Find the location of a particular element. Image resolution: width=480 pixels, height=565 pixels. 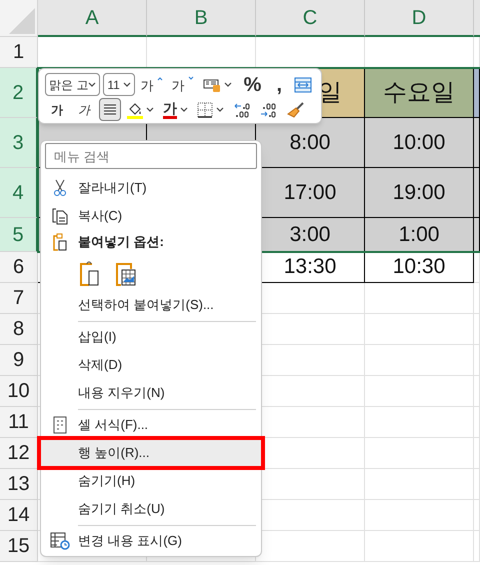

menu-item: 변경 내용 표시(G) is located at coordinates (151, 541).